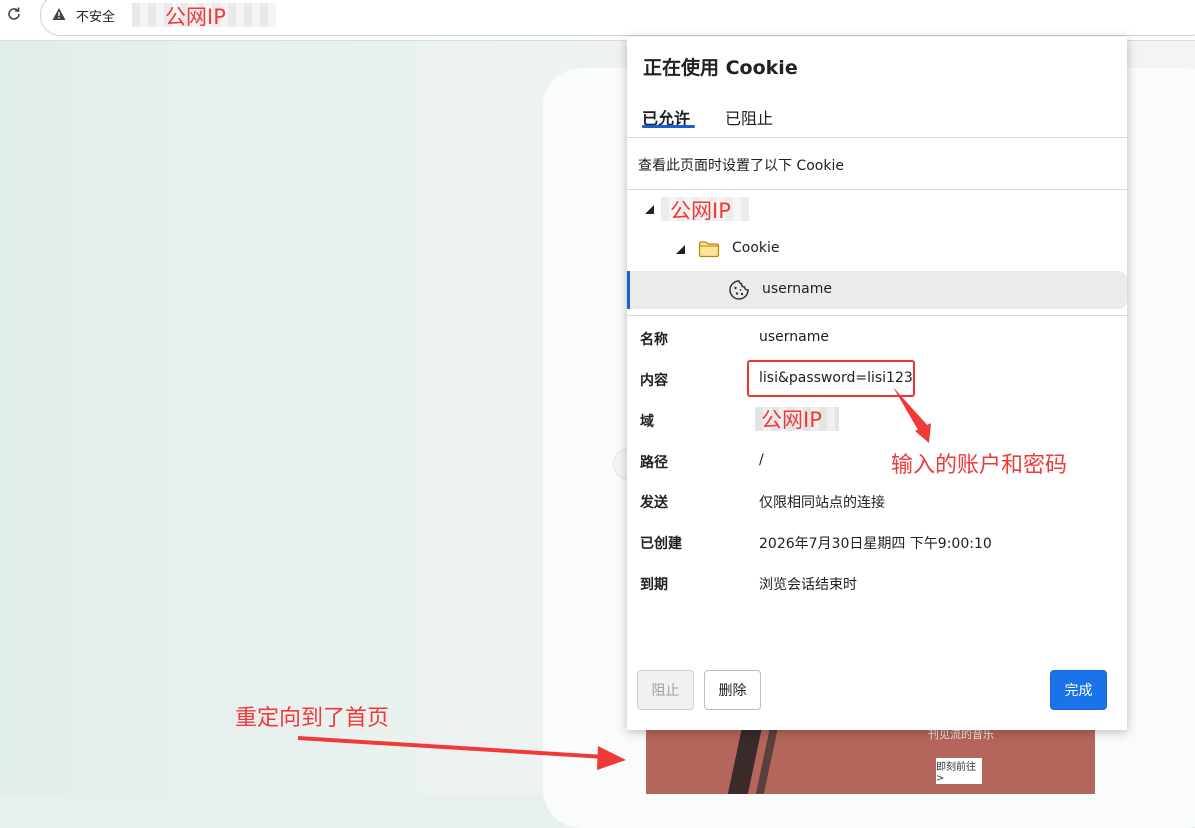 The height and width of the screenshot is (828, 1195). Describe the element at coordinates (797, 289) in the screenshot. I see `tree-cookie-username: username` at that location.